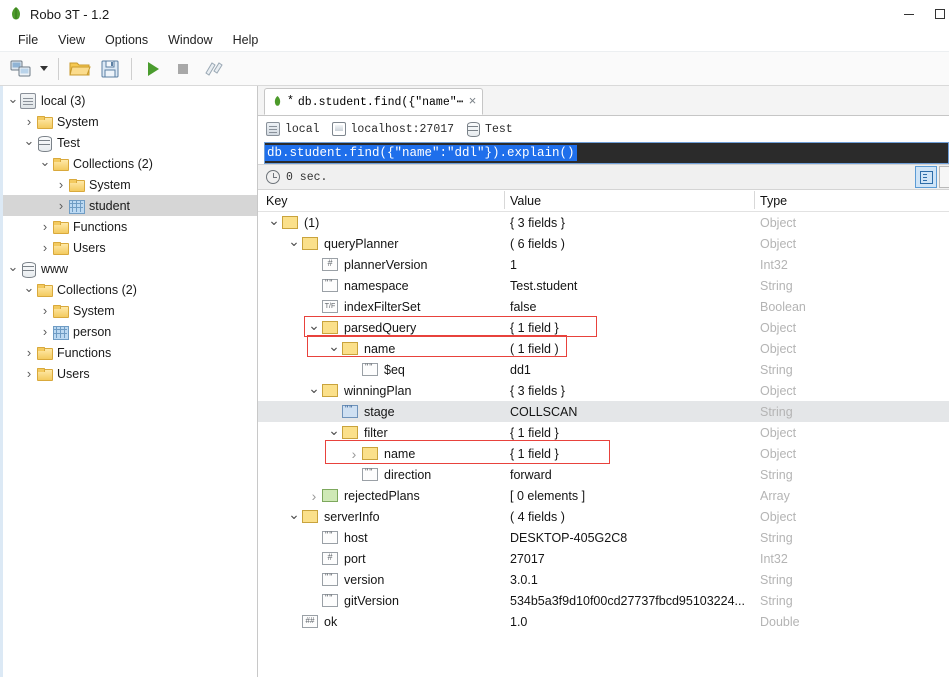  What do you see at coordinates (310, 516) in the screenshot?
I see `object-icon` at bounding box center [310, 516].